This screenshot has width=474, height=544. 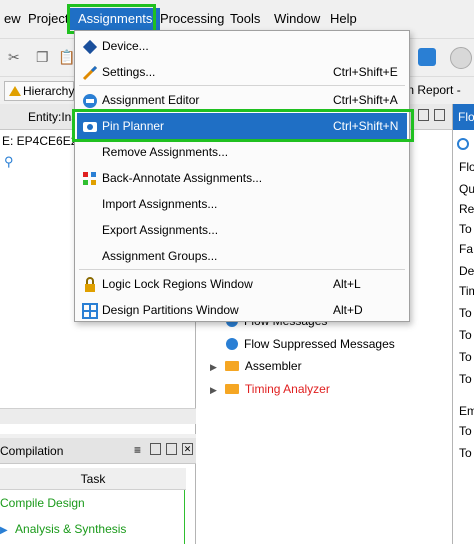 I want to click on menu-item-settings: Settings... Ctrl+Shift+E, so click(x=242, y=72).